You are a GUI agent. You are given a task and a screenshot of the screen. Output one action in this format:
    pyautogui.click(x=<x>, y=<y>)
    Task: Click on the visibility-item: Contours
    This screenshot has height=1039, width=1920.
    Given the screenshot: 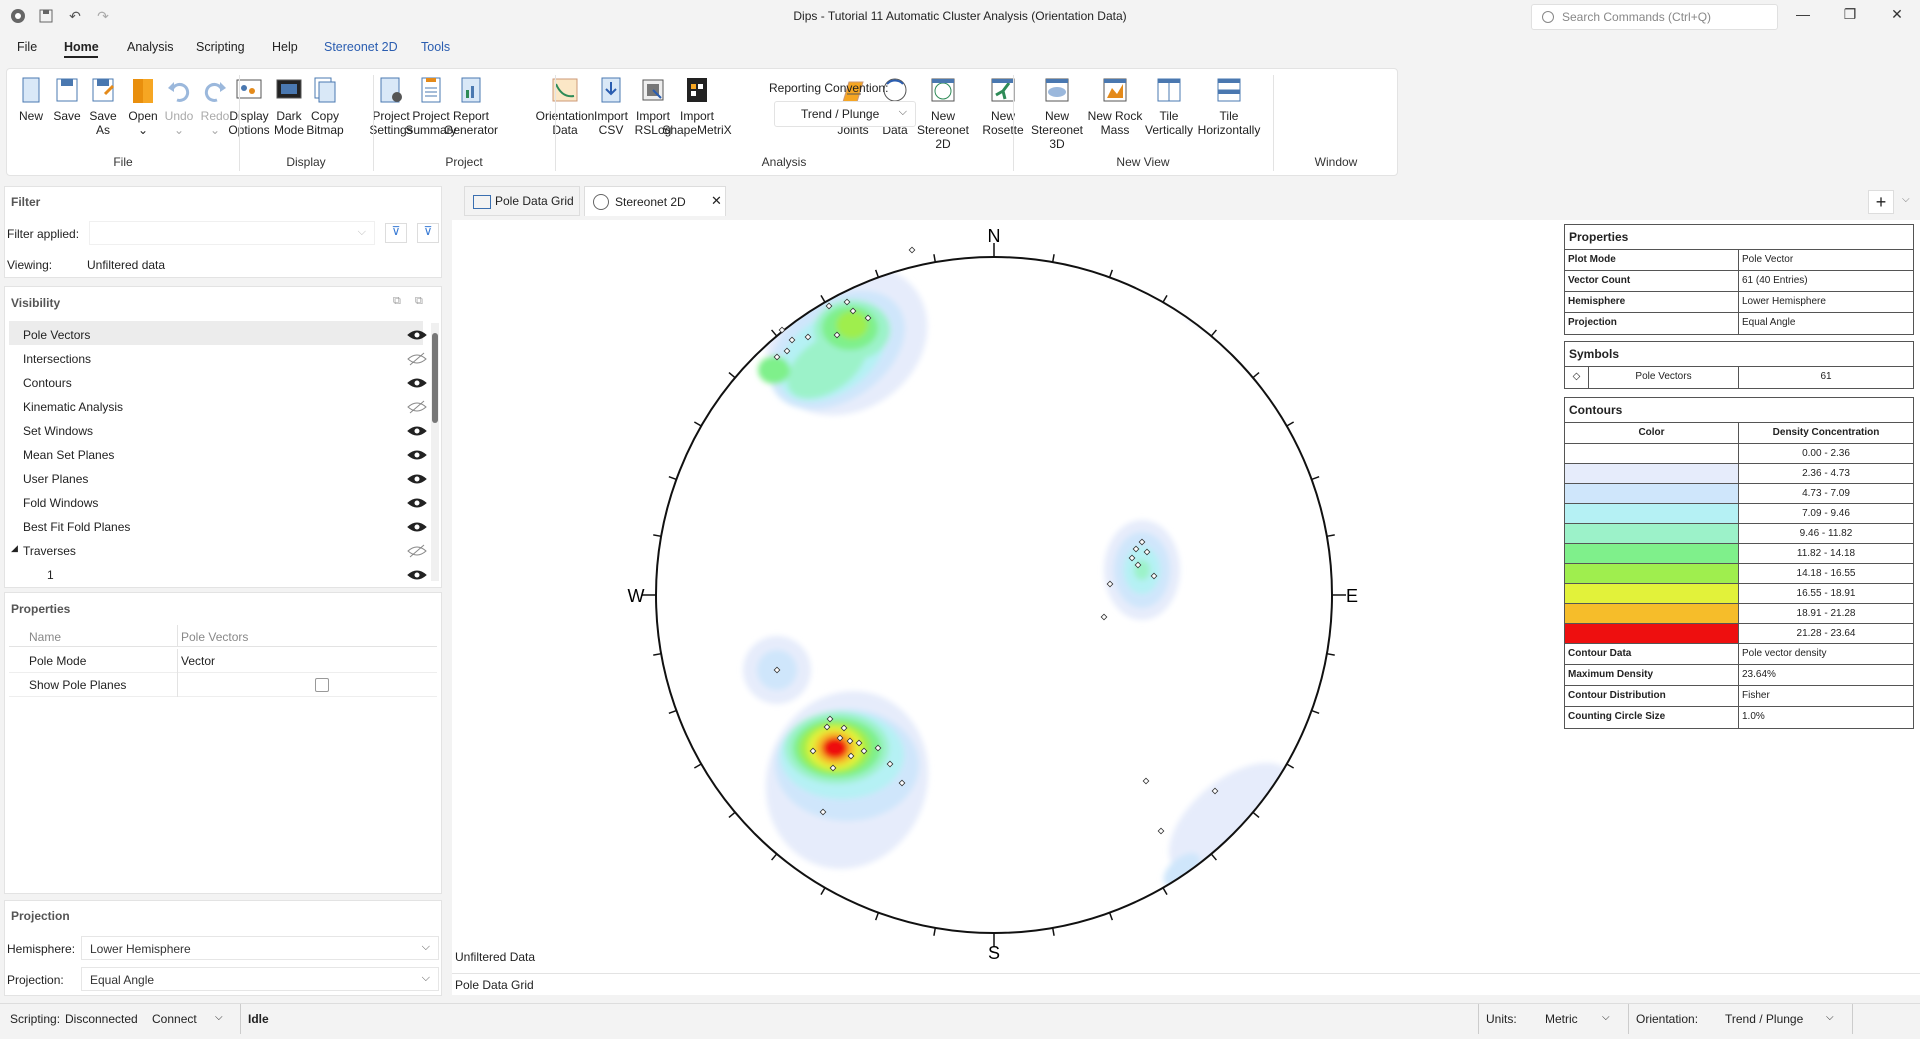 What is the action you would take?
    pyautogui.click(x=216, y=383)
    